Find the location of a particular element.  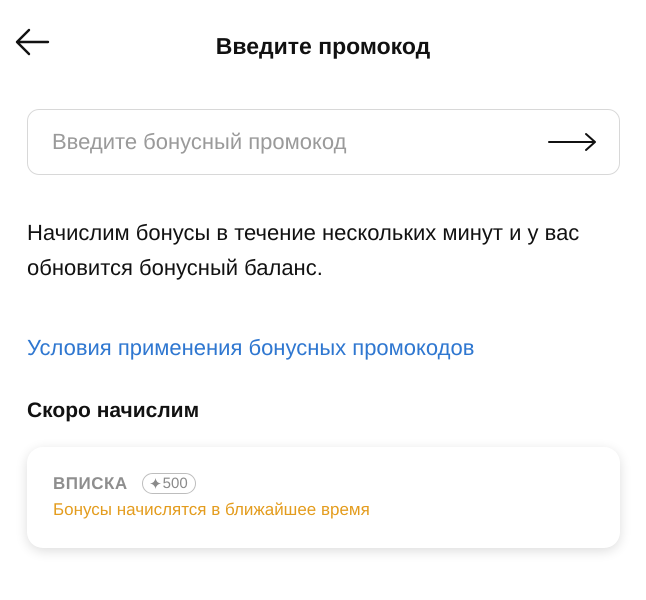

description-text: Начислим бонусы в течение нескольких минут и у вас обновится бонусный баланс. is located at coordinates (303, 250).